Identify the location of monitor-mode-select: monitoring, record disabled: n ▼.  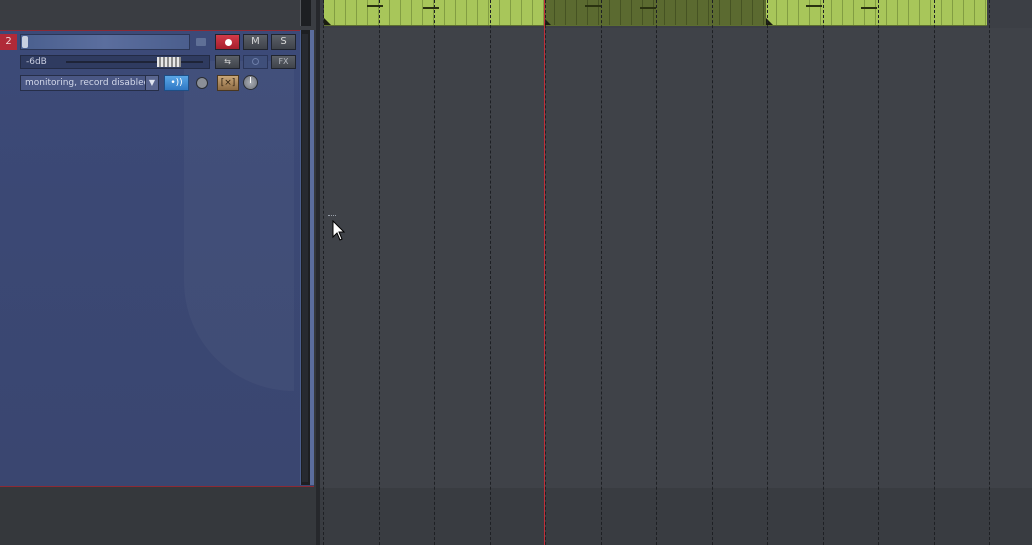
(89, 83).